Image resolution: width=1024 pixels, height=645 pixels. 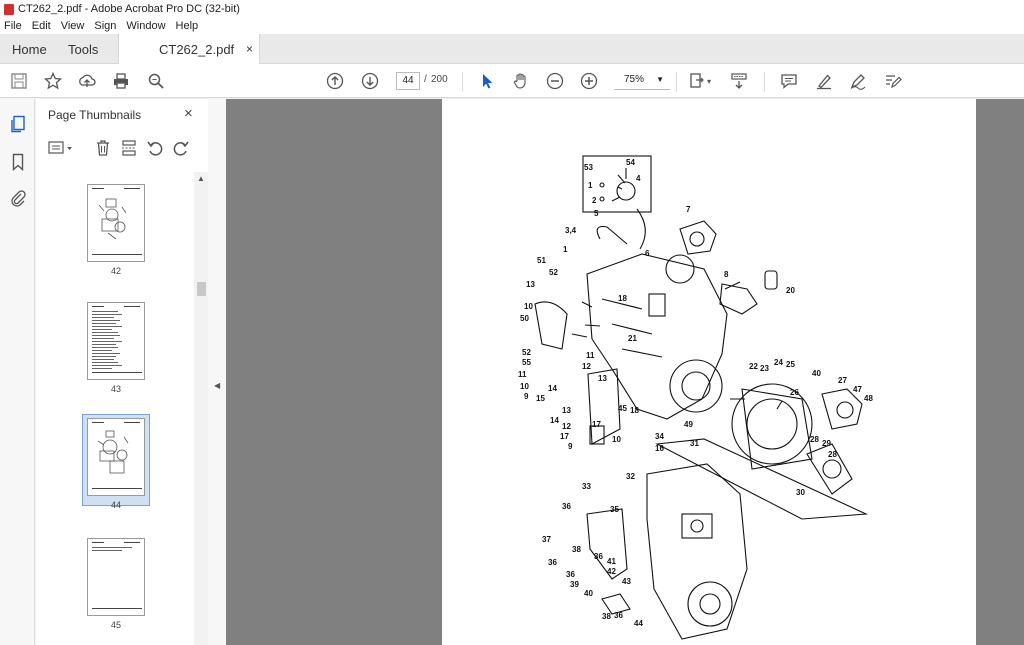 I want to click on part-callout-label: 3,4, so click(x=571, y=230).